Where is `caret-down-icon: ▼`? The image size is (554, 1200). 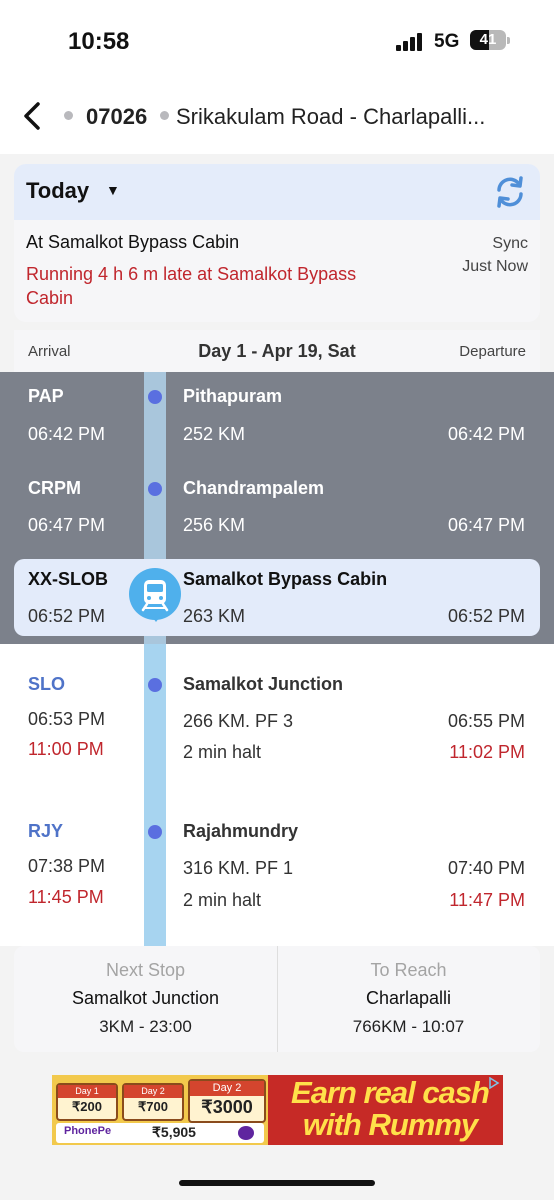
caret-down-icon: ▼ is located at coordinates (113, 190).